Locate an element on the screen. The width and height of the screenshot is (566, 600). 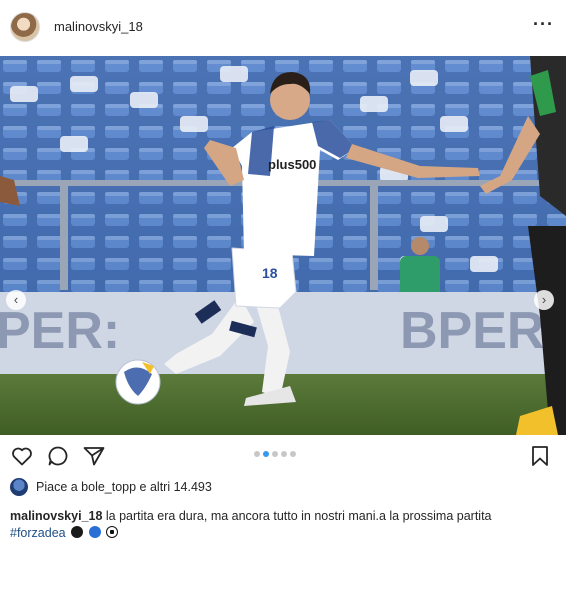
black-circle-emoji-icon is located at coordinates (77, 532).